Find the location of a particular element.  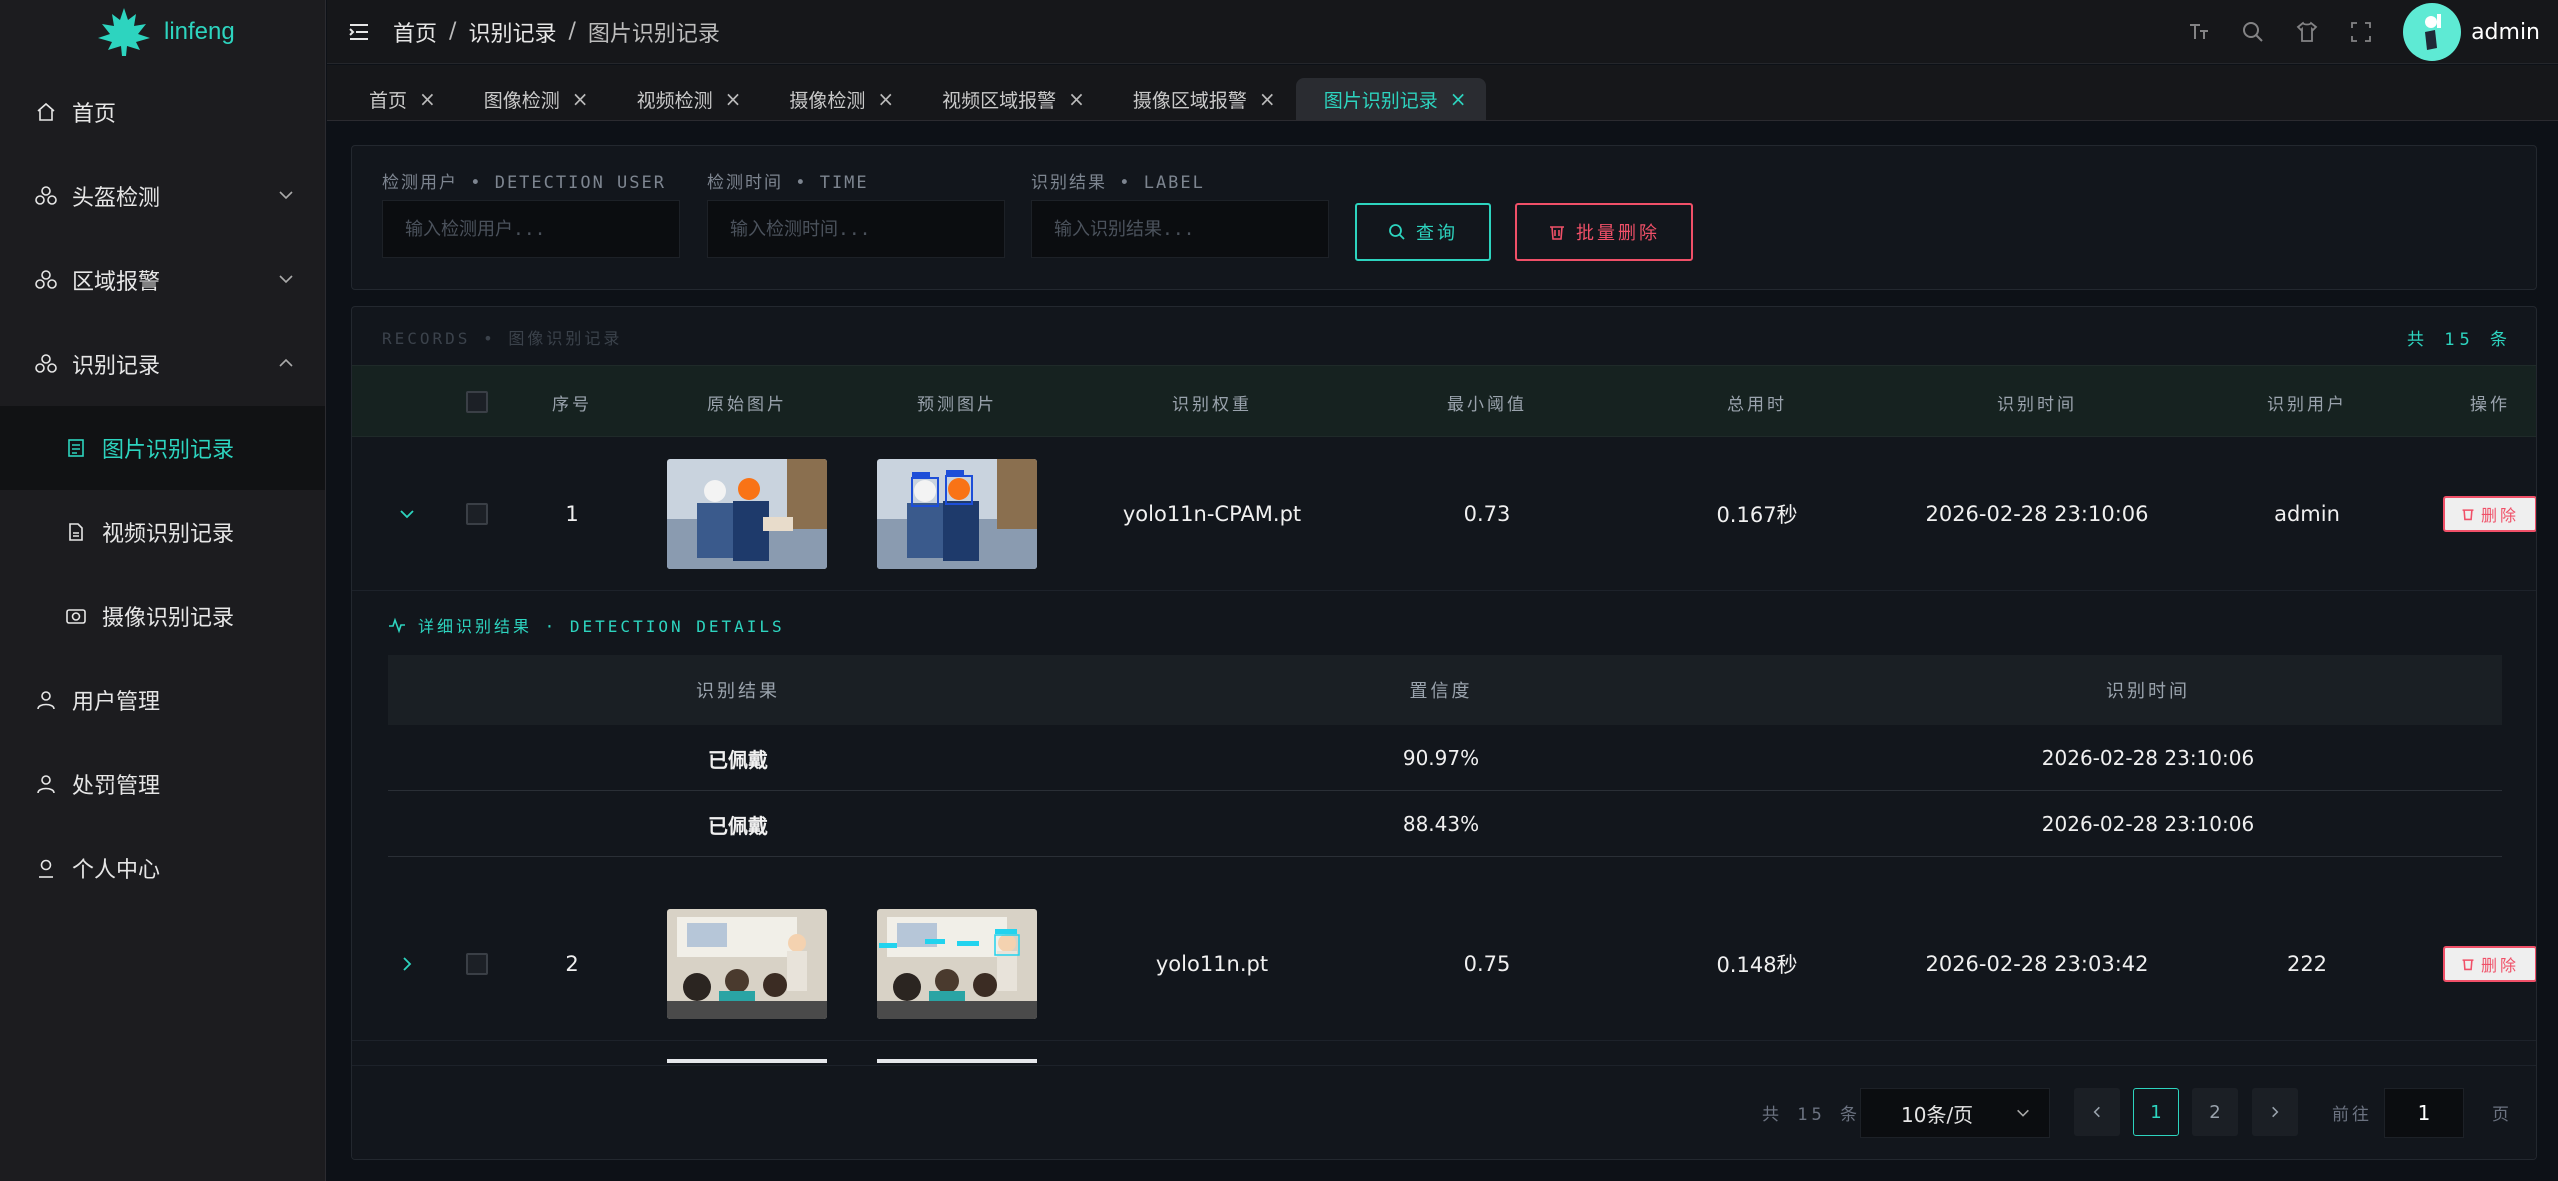

detection-user-input is located at coordinates (531, 229).